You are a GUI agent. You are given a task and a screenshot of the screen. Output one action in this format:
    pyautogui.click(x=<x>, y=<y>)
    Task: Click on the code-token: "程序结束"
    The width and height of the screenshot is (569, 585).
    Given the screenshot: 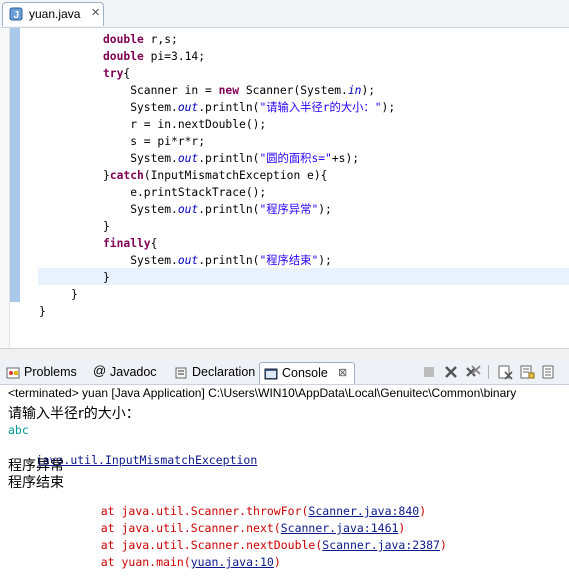 What is the action you would take?
    pyautogui.click(x=289, y=260)
    